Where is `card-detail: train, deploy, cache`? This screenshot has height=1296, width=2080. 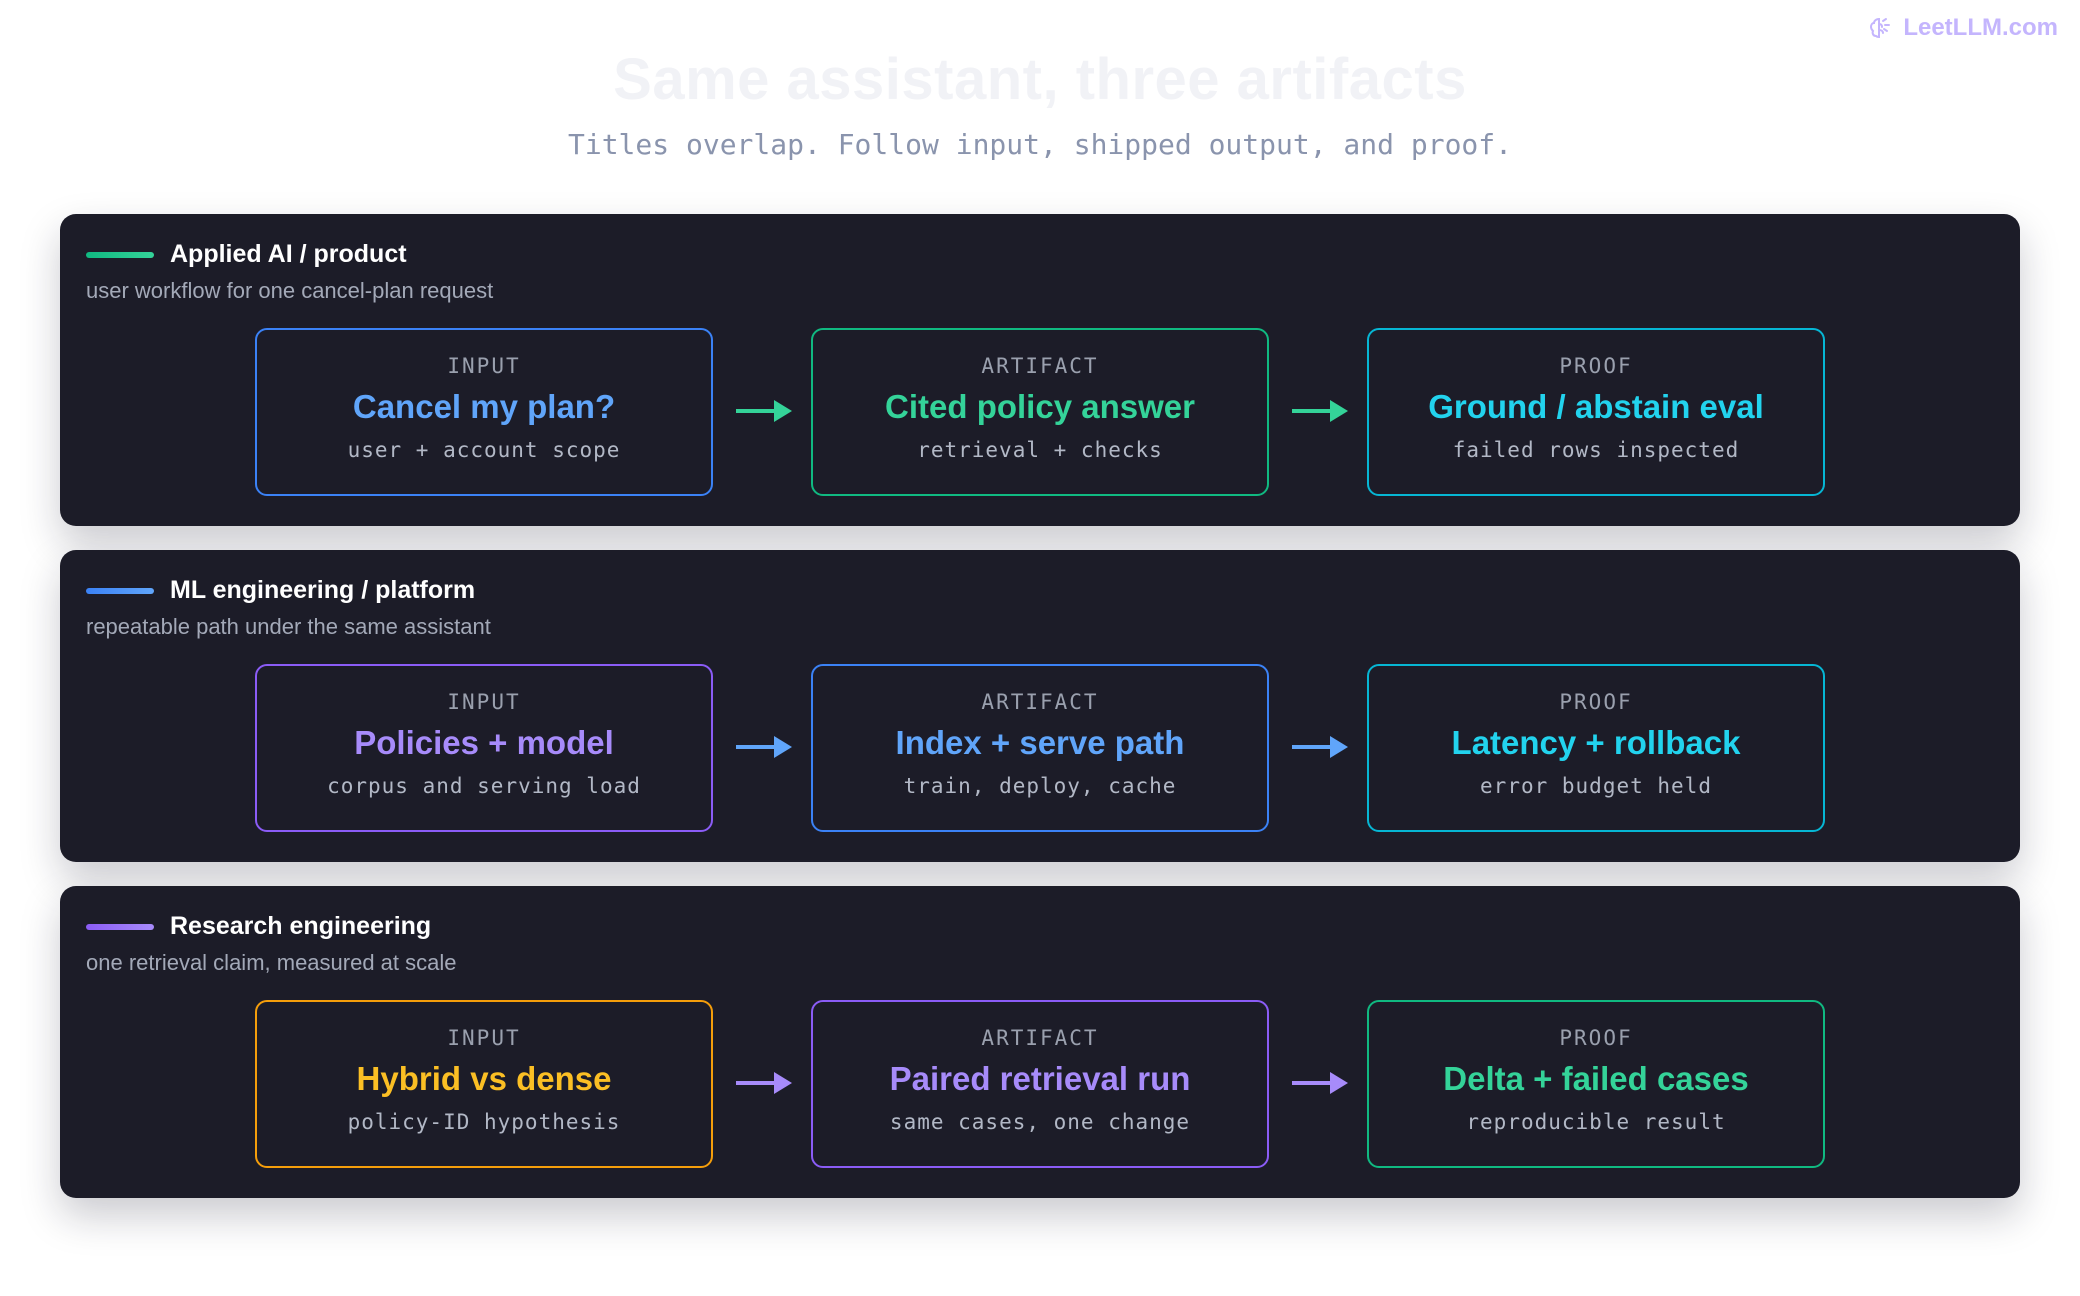 card-detail: train, deploy, cache is located at coordinates (1040, 786).